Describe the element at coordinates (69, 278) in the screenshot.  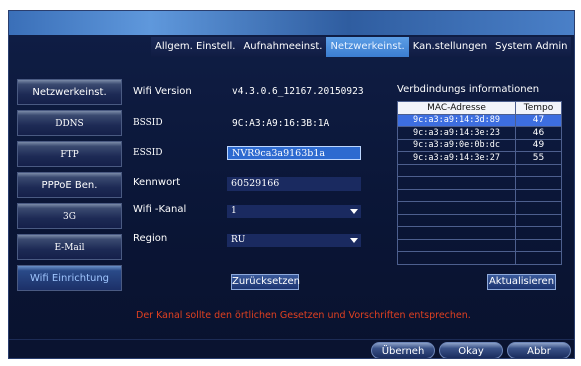
I see `sidebar-item-wifi-setup: Wifi Einrichtung` at that location.